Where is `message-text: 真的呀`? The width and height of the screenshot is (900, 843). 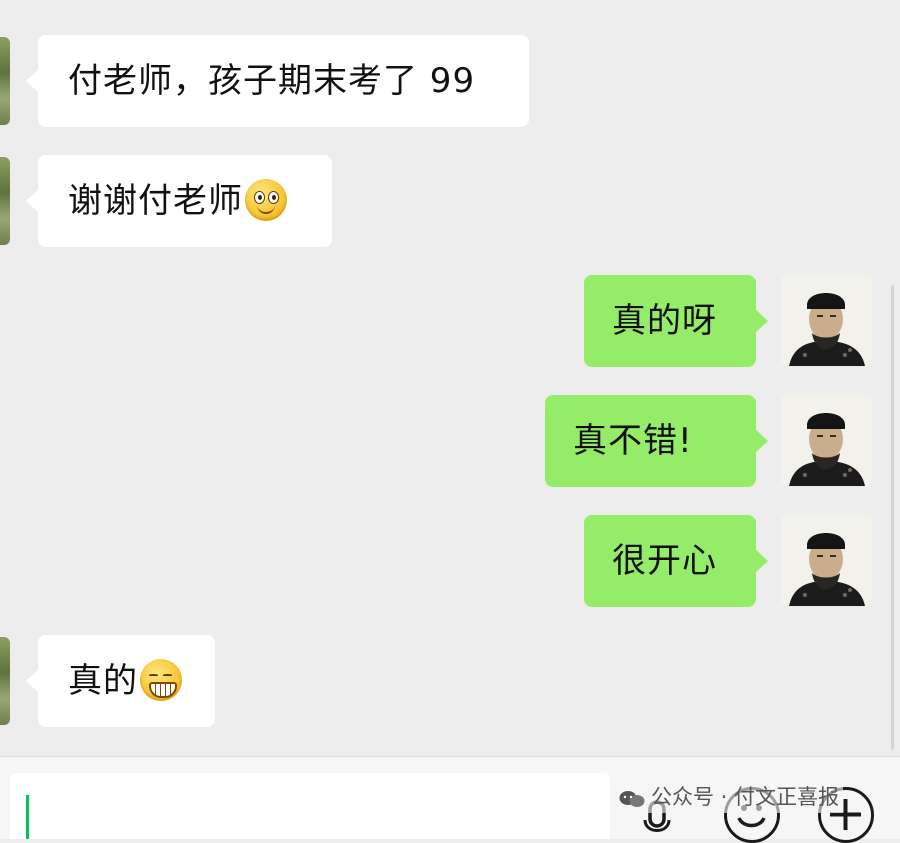 message-text: 真的呀 is located at coordinates (664, 321).